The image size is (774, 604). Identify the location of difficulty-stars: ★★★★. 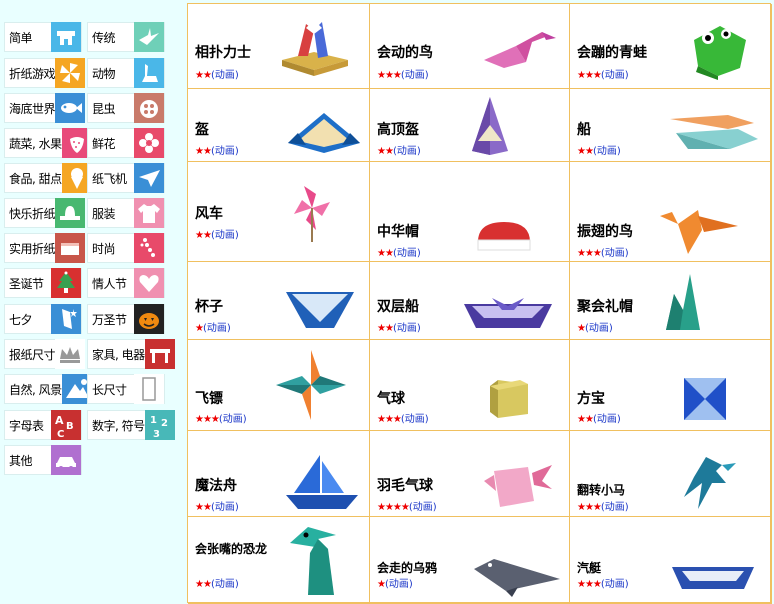
(393, 507).